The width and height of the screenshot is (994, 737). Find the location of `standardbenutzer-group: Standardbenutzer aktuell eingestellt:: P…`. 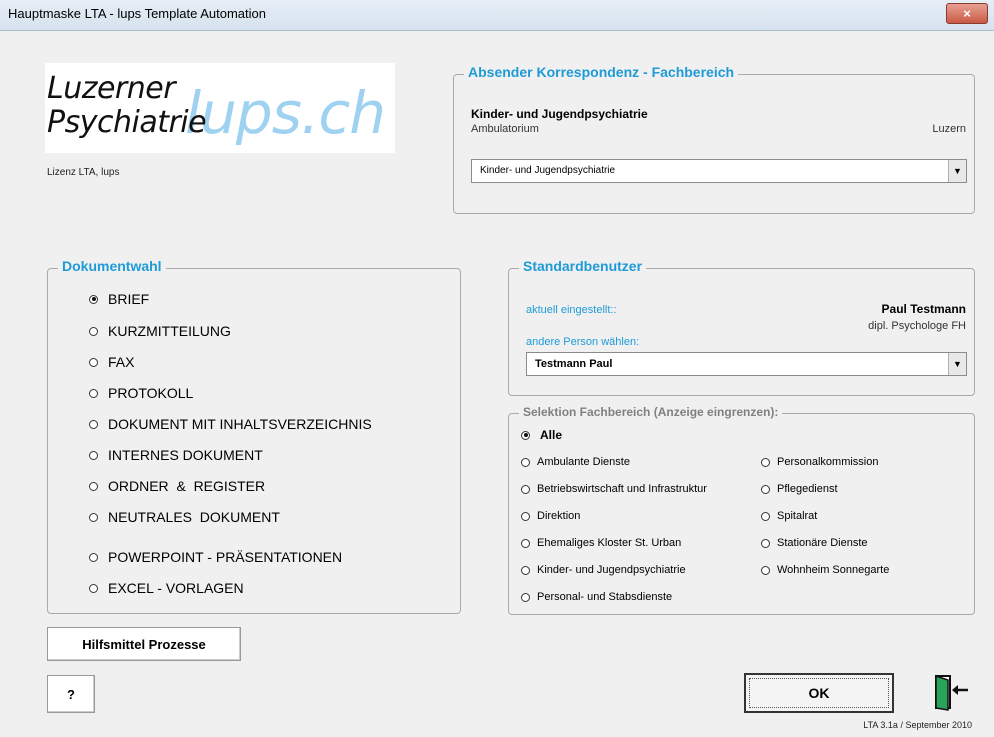

standardbenutzer-group: Standardbenutzer aktuell eingestellt:: P… is located at coordinates (741, 327).